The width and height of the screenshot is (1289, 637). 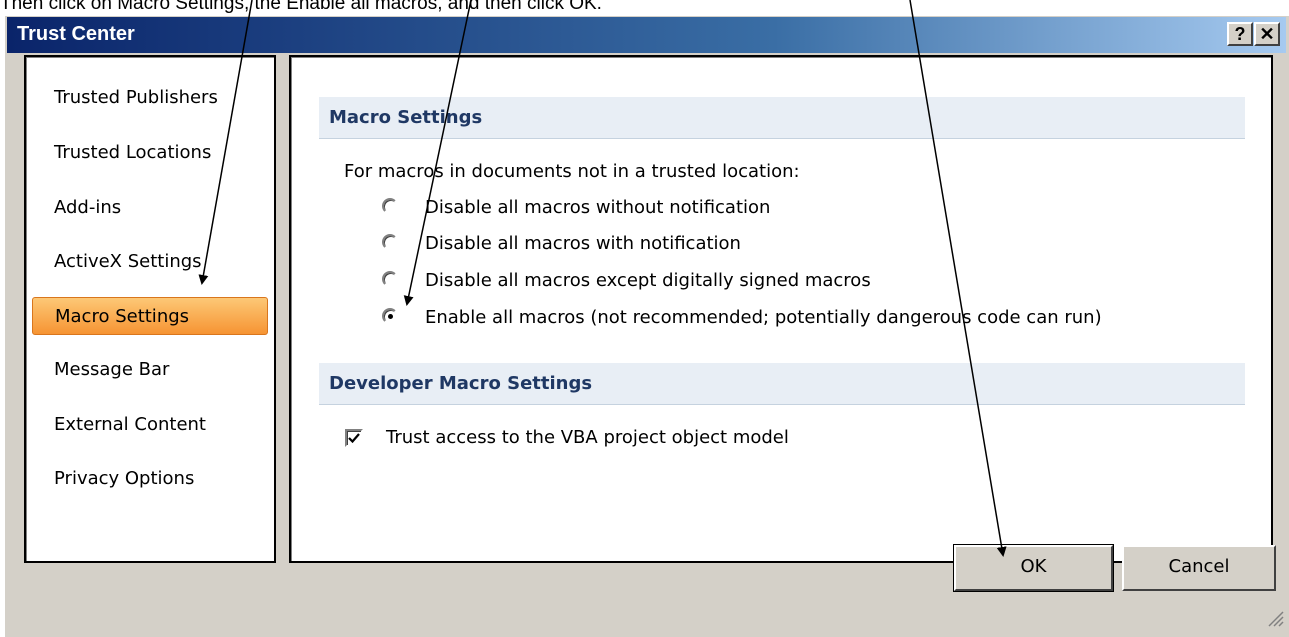 What do you see at coordinates (150, 316) in the screenshot?
I see `nav-item-macro-settings: Macro Settings` at bounding box center [150, 316].